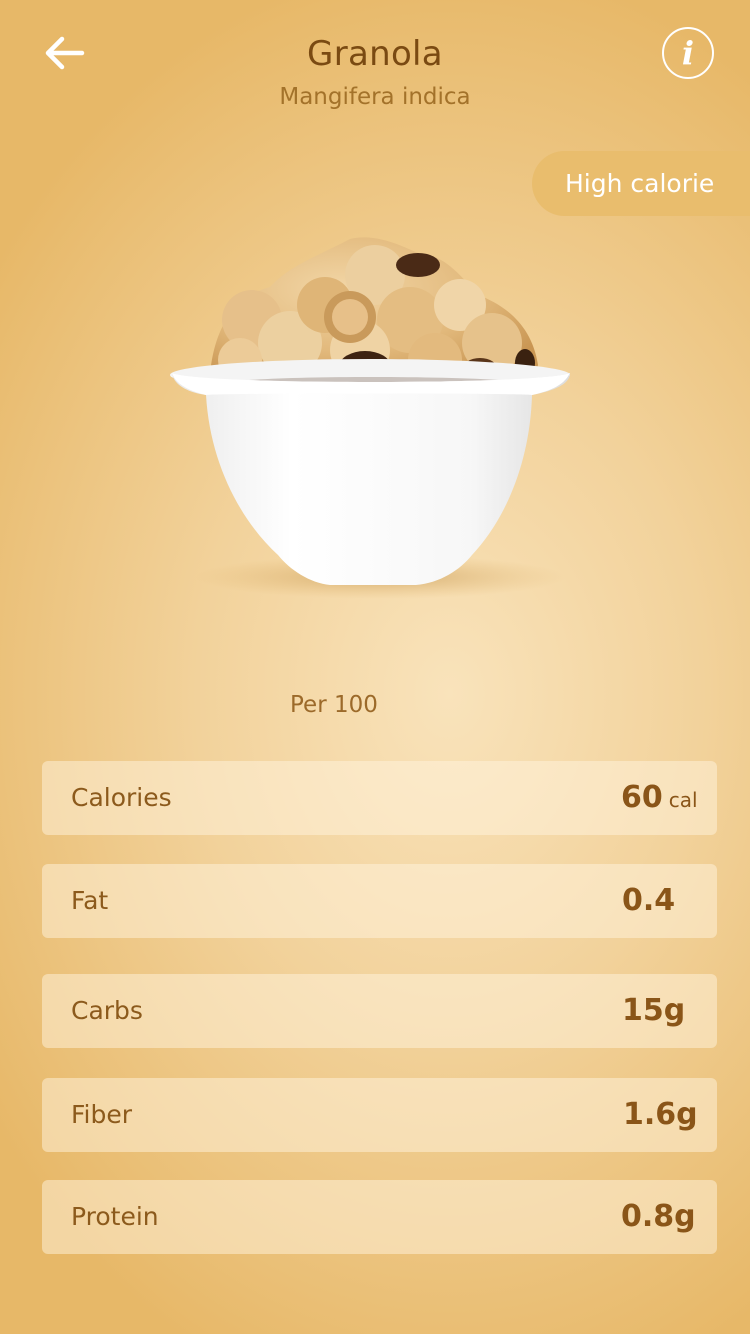 The image size is (750, 1334). I want to click on nutrient-label: Fat, so click(90, 900).